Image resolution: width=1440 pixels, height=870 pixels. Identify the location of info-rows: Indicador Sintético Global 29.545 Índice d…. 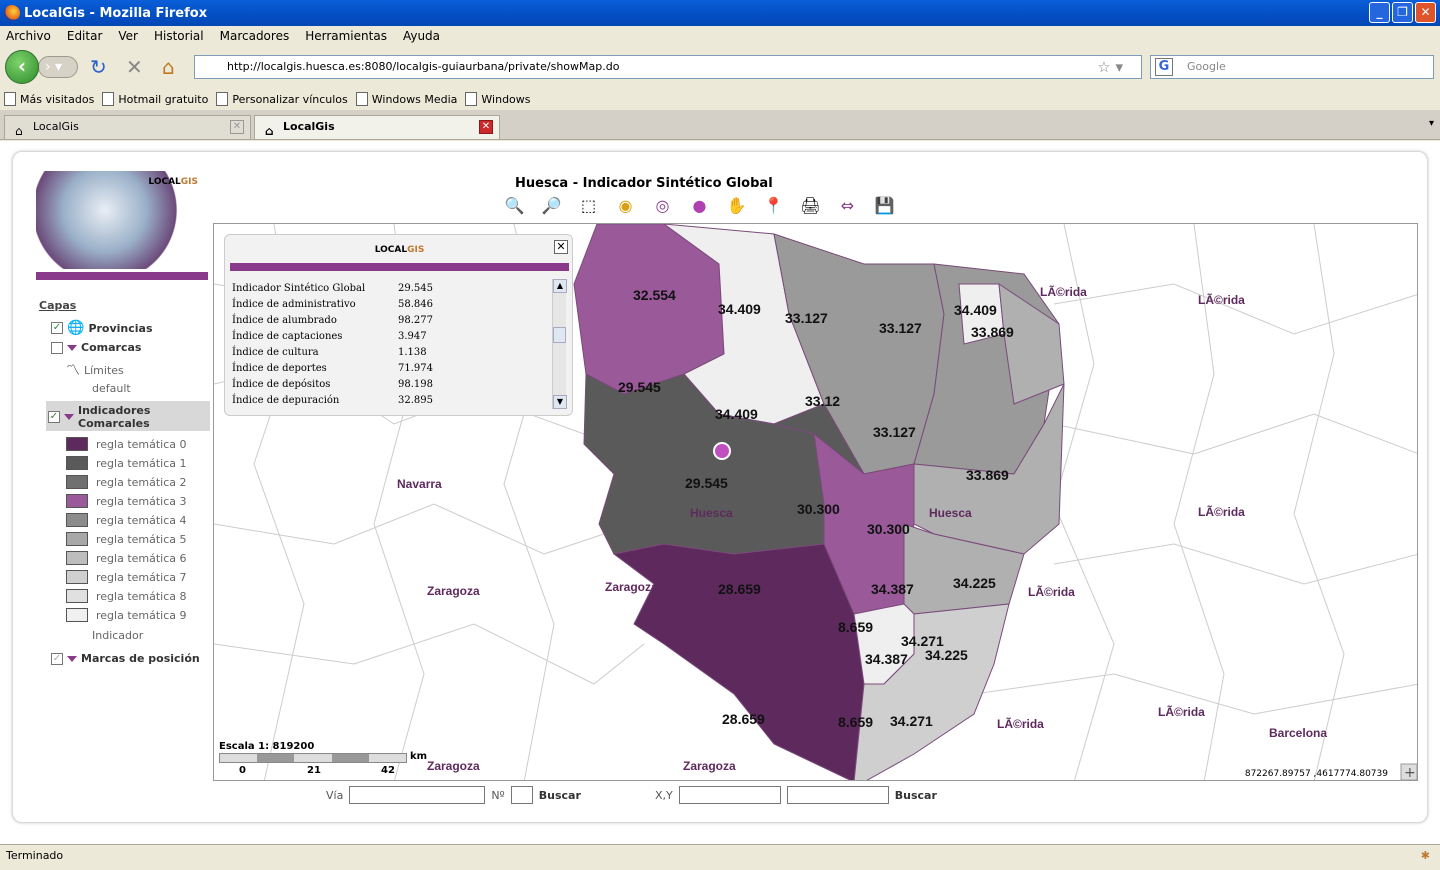
(392, 347).